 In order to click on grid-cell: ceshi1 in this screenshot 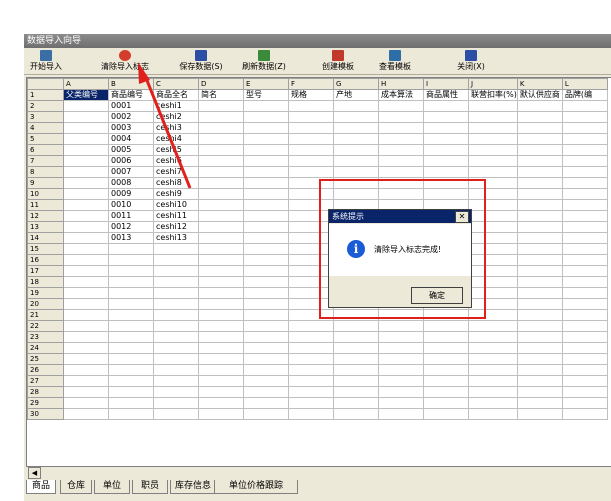, I will do `click(176, 106)`.